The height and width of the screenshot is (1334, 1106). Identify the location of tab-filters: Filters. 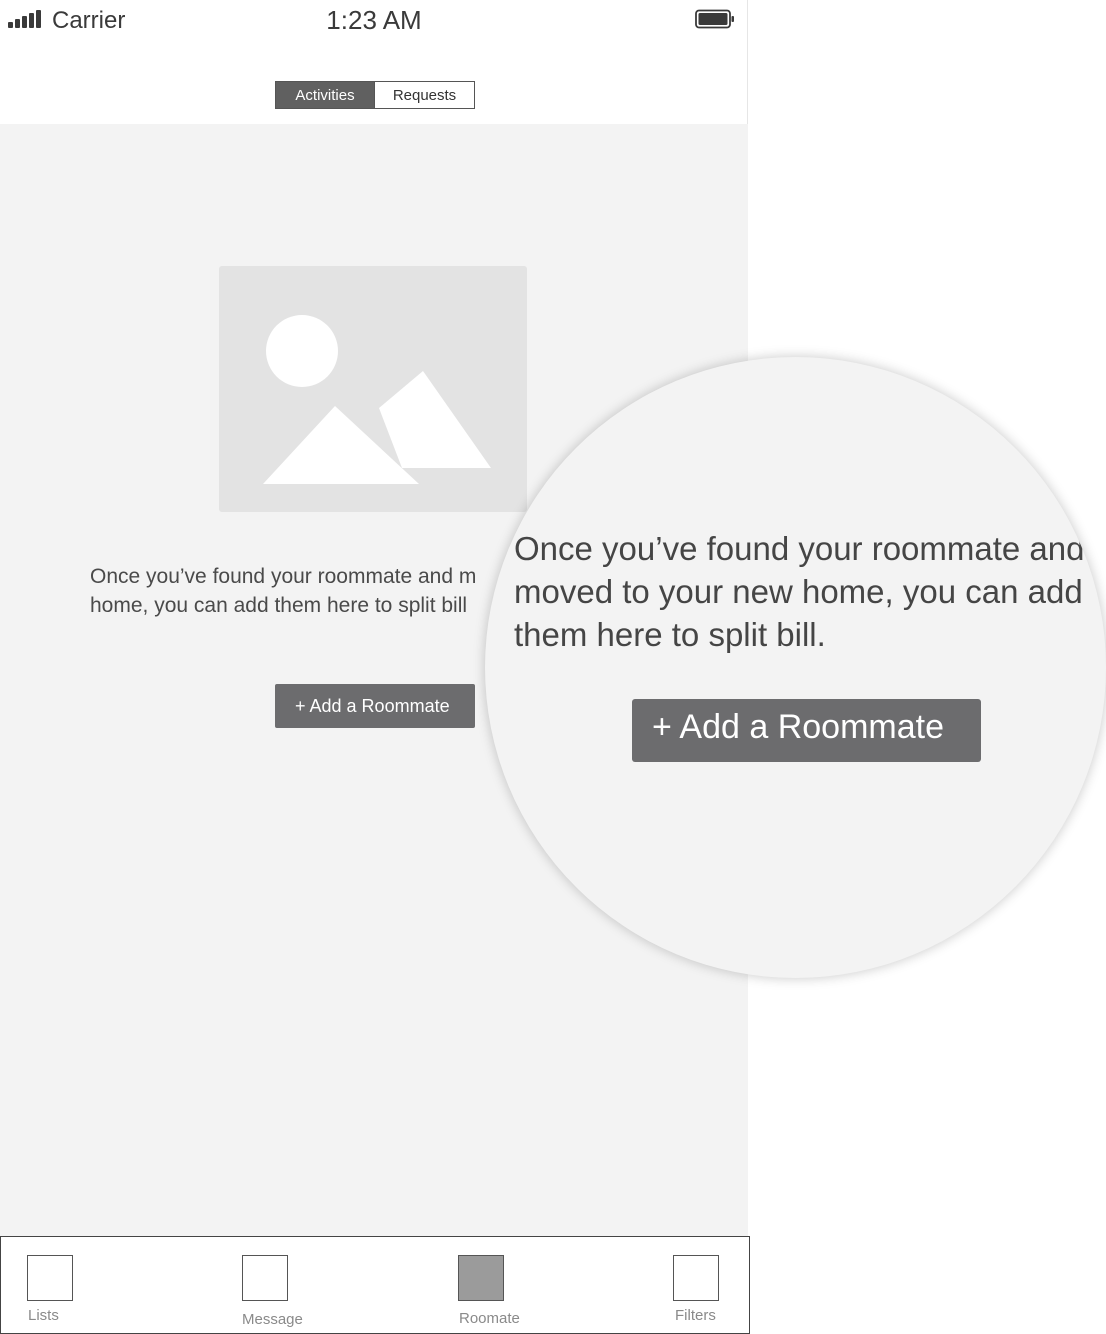
(708, 1285).